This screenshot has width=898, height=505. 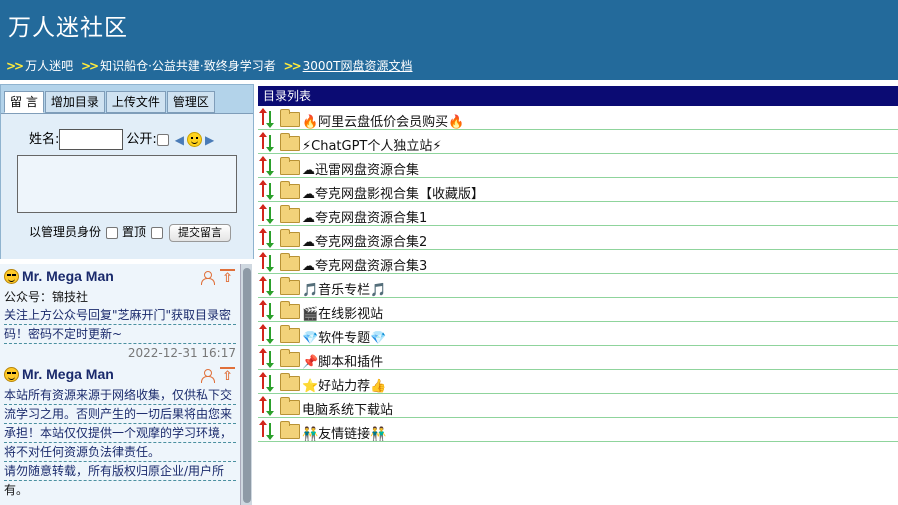 I want to click on directory-item-label: 🔥阿里云盘低价会员购买🔥, so click(x=383, y=120).